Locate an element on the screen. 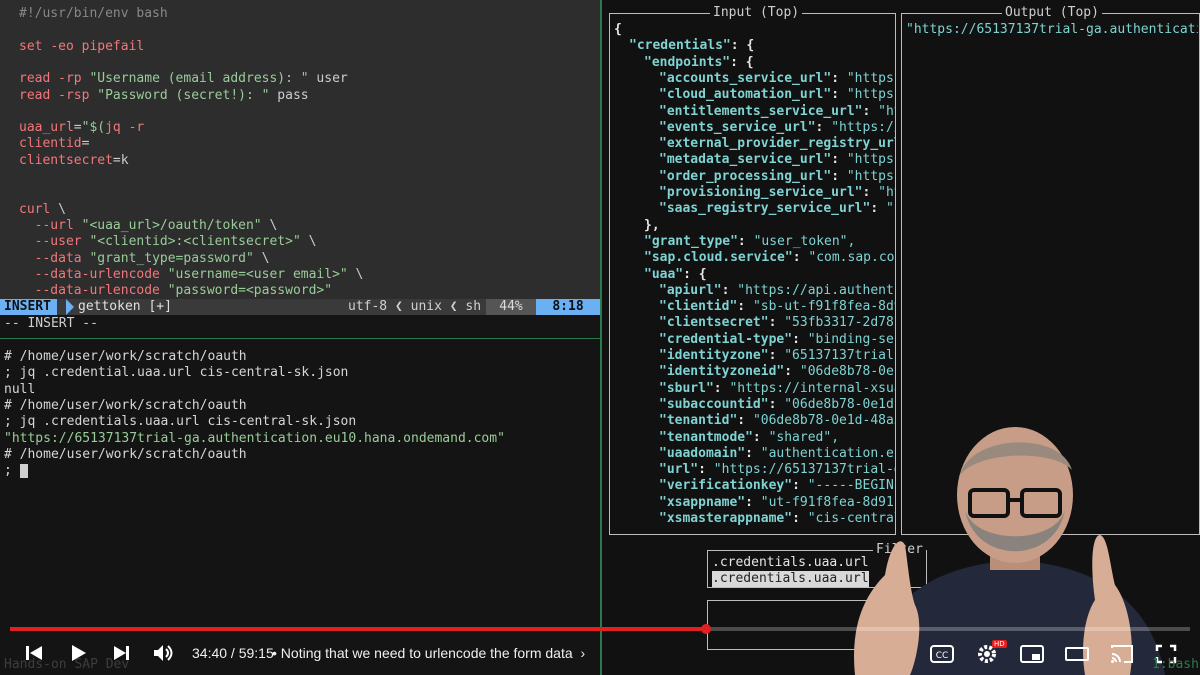 The height and width of the screenshot is (675, 1200). json-row: "accounts_service_url": "https: is located at coordinates (777, 79).